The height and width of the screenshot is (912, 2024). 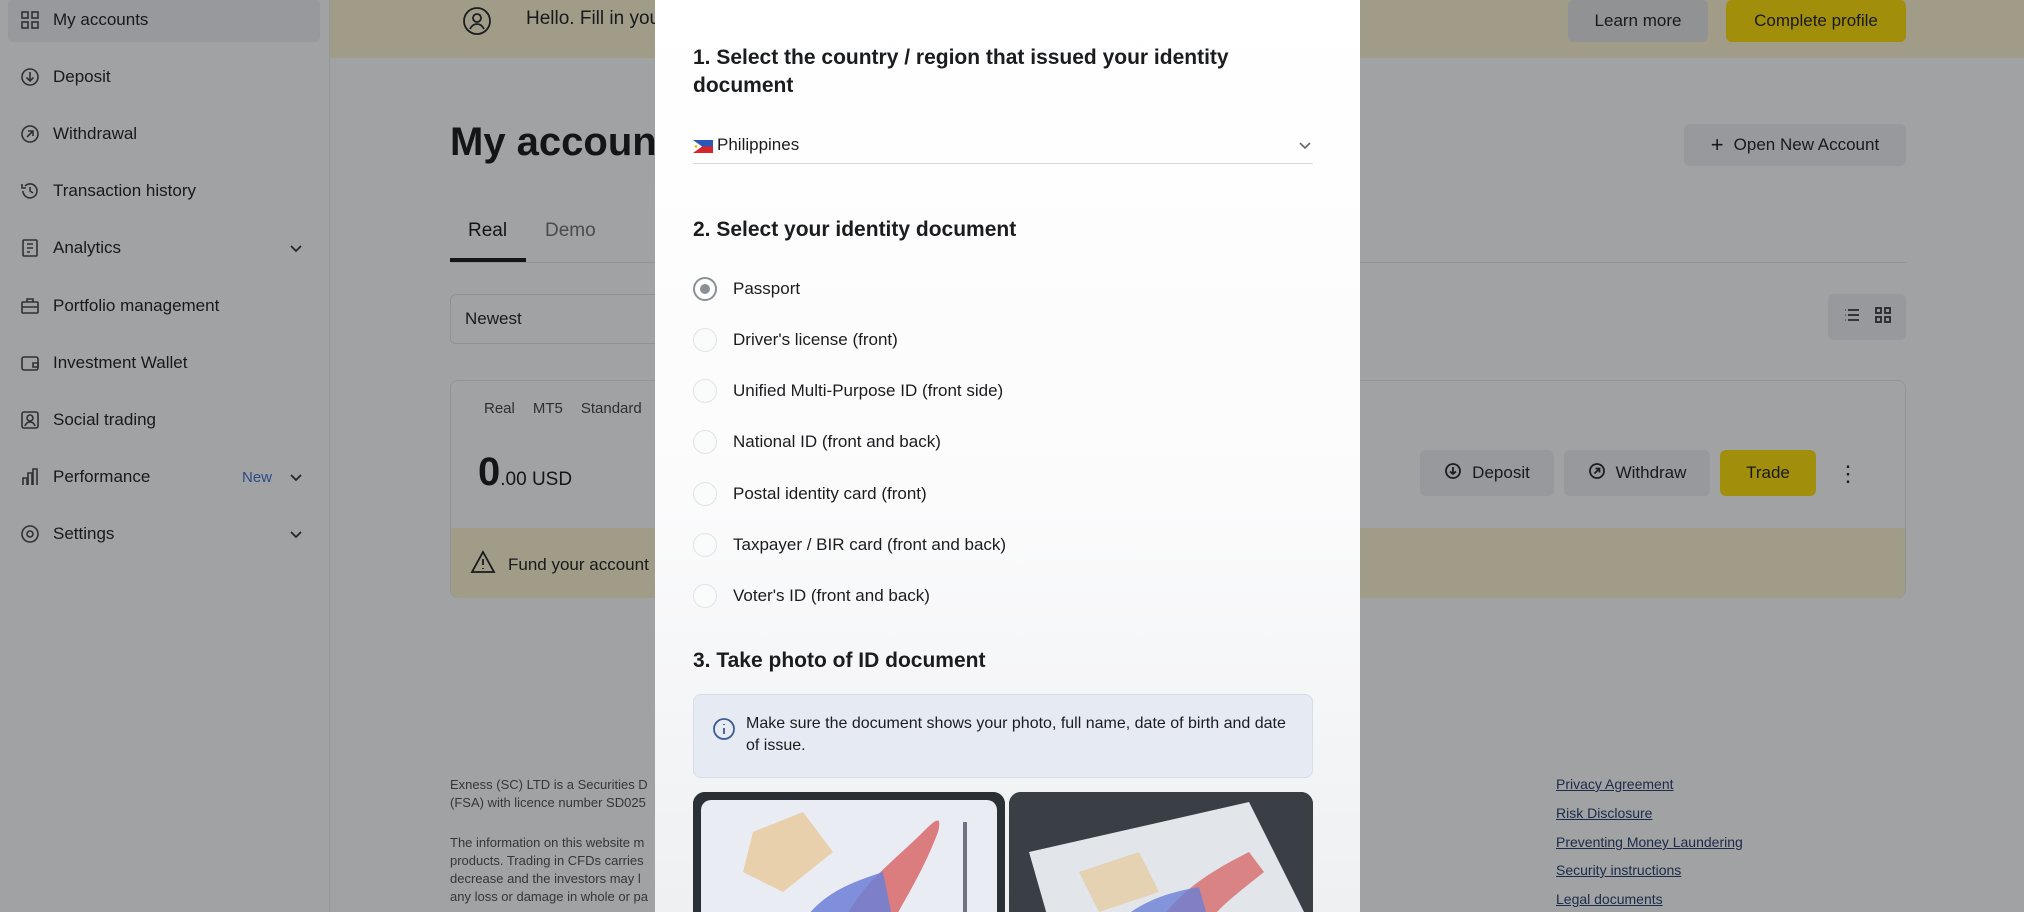 I want to click on document-option-voters-id: Voter's ID (front and back), so click(x=811, y=596).